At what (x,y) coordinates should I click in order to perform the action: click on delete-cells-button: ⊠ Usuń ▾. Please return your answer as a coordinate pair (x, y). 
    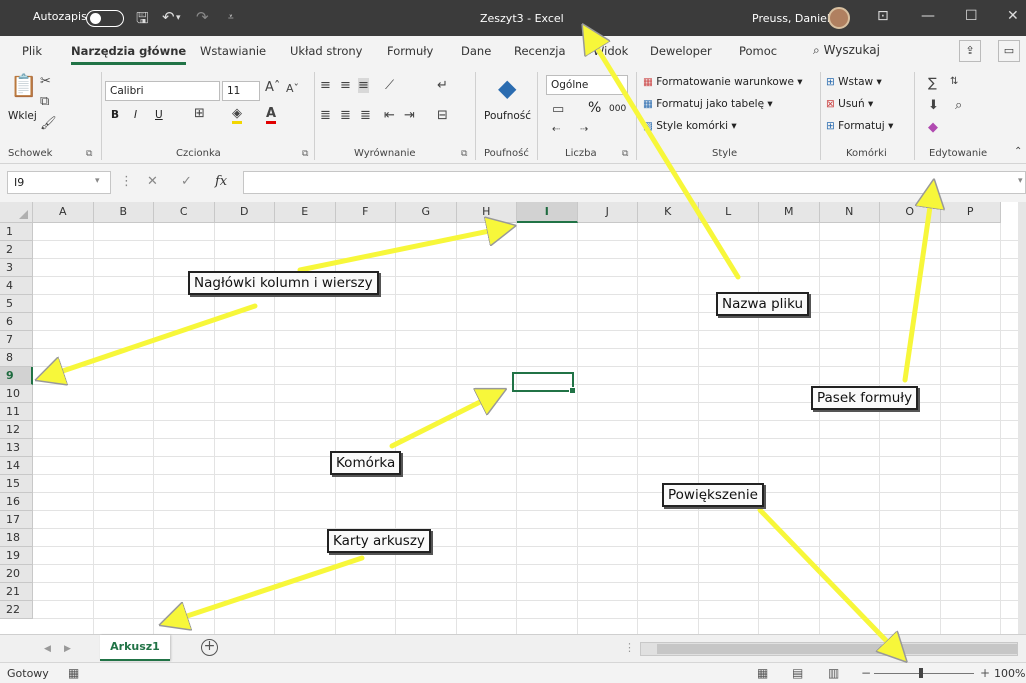
    Looking at the image, I should click on (849, 104).